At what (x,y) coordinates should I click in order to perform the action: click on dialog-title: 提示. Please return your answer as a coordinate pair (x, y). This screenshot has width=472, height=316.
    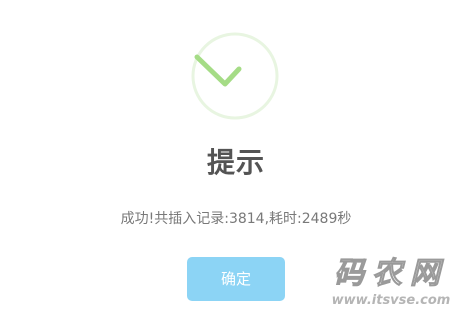
    Looking at the image, I should click on (235, 162).